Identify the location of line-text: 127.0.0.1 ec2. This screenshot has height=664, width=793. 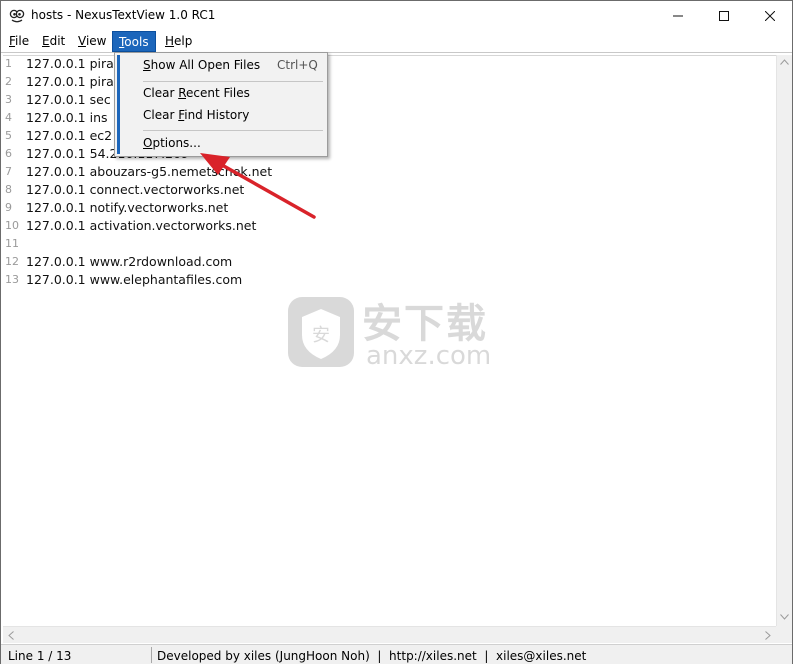
(69, 135).